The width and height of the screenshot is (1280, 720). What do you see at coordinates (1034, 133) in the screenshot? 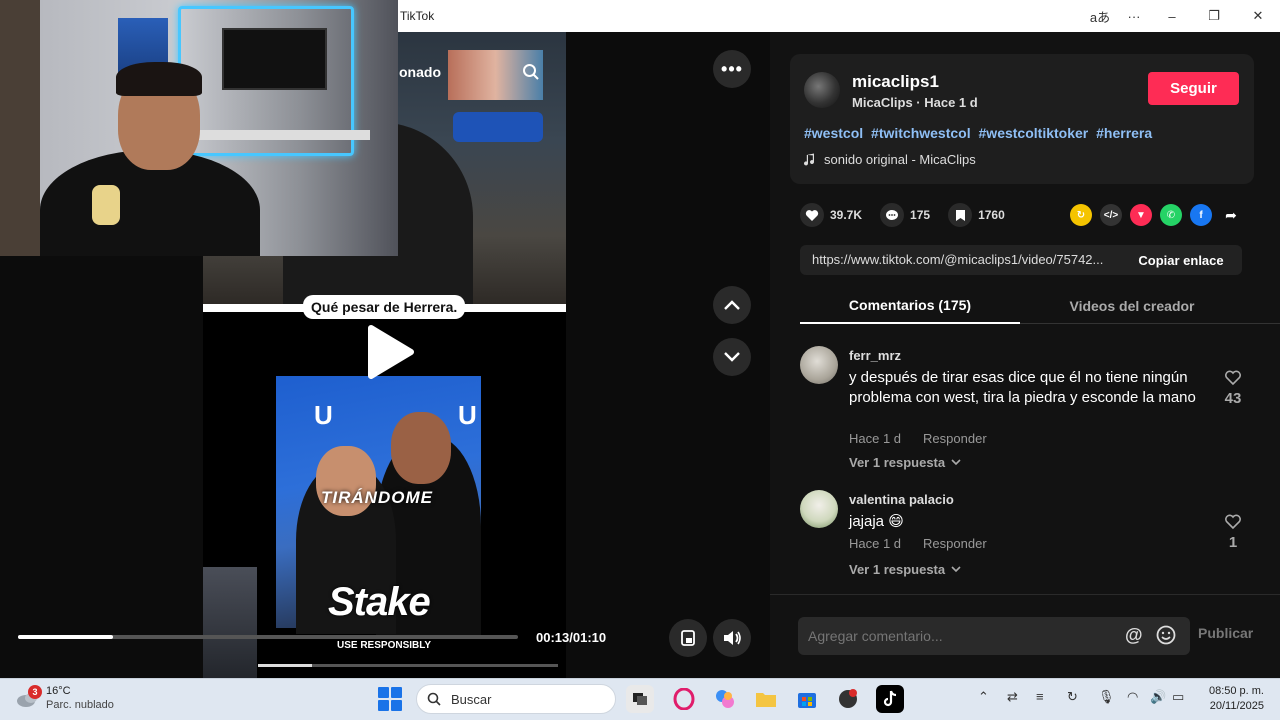
I see `hashtag-link: #westcoltiktoker` at bounding box center [1034, 133].